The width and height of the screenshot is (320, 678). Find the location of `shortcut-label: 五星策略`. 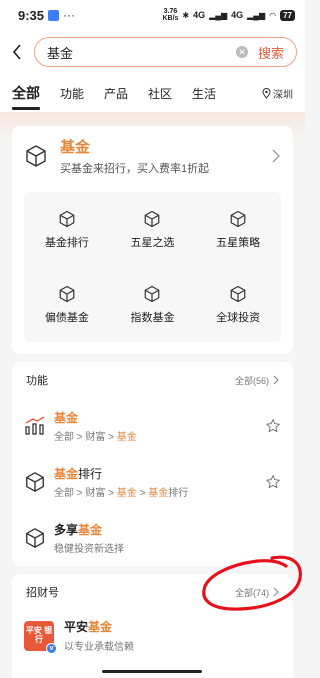

shortcut-label: 五星策略 is located at coordinates (238, 242).